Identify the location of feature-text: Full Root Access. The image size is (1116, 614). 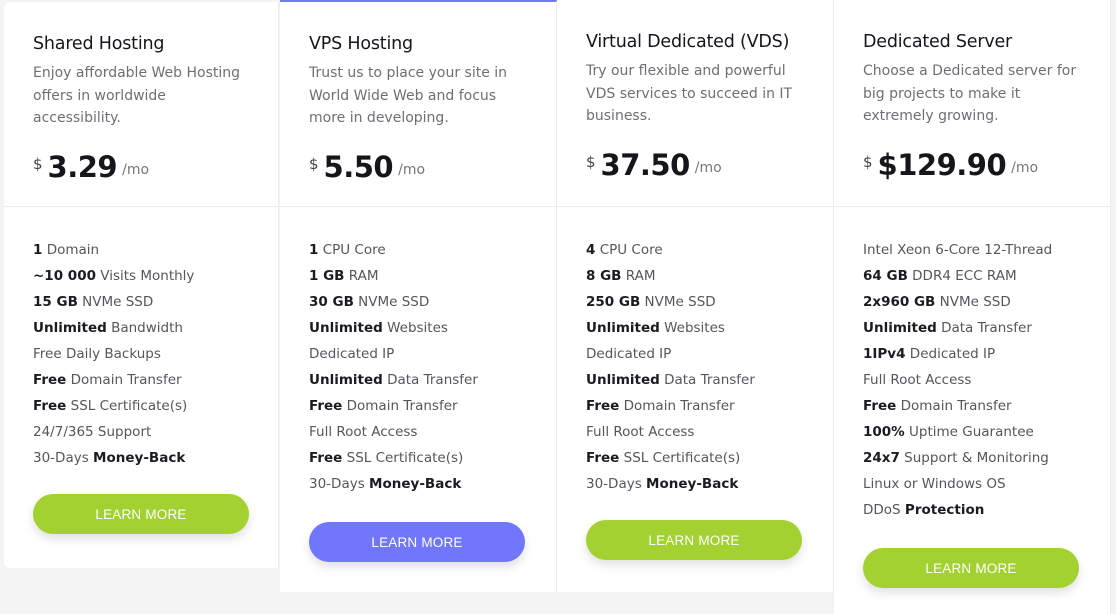
(640, 432).